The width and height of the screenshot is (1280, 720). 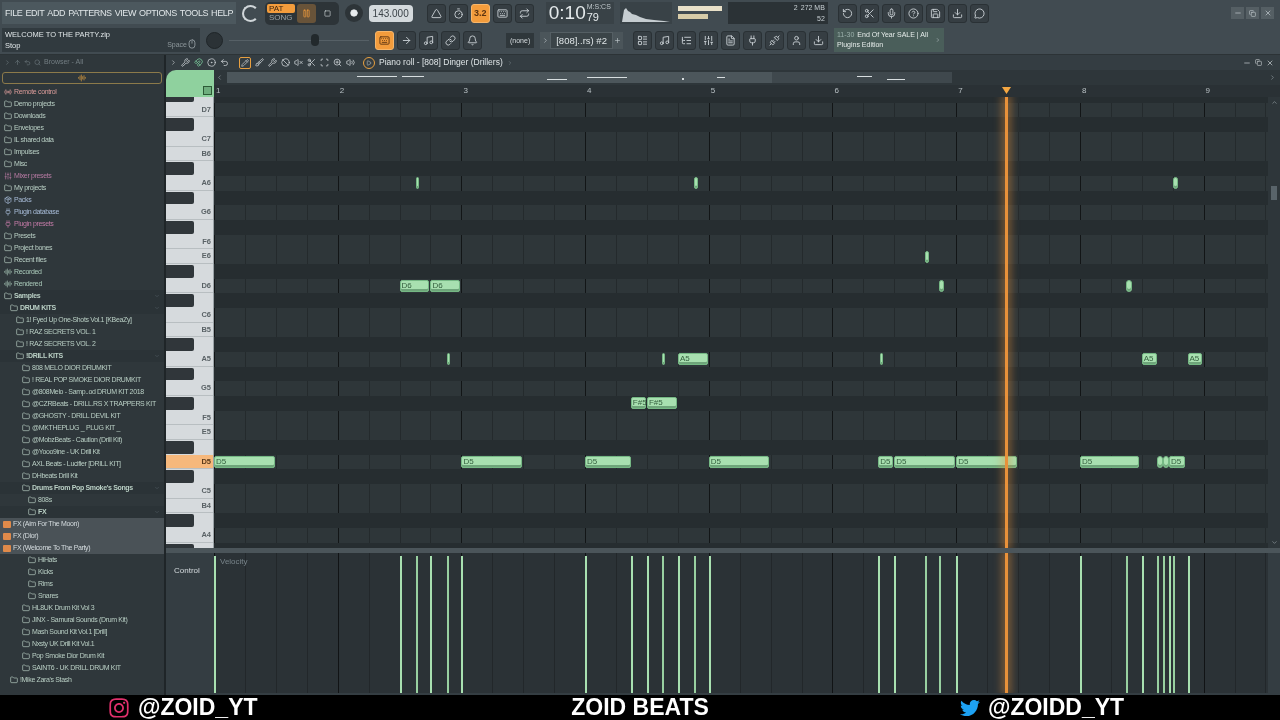 What do you see at coordinates (642, 40) in the screenshot?
I see `playlist-button` at bounding box center [642, 40].